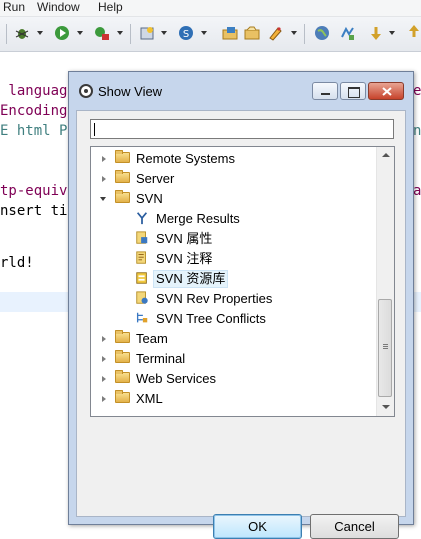 Image resolution: width=421 pixels, height=539 pixels. I want to click on tree-item-label: SVN Tree Conflicts, so click(211, 318).